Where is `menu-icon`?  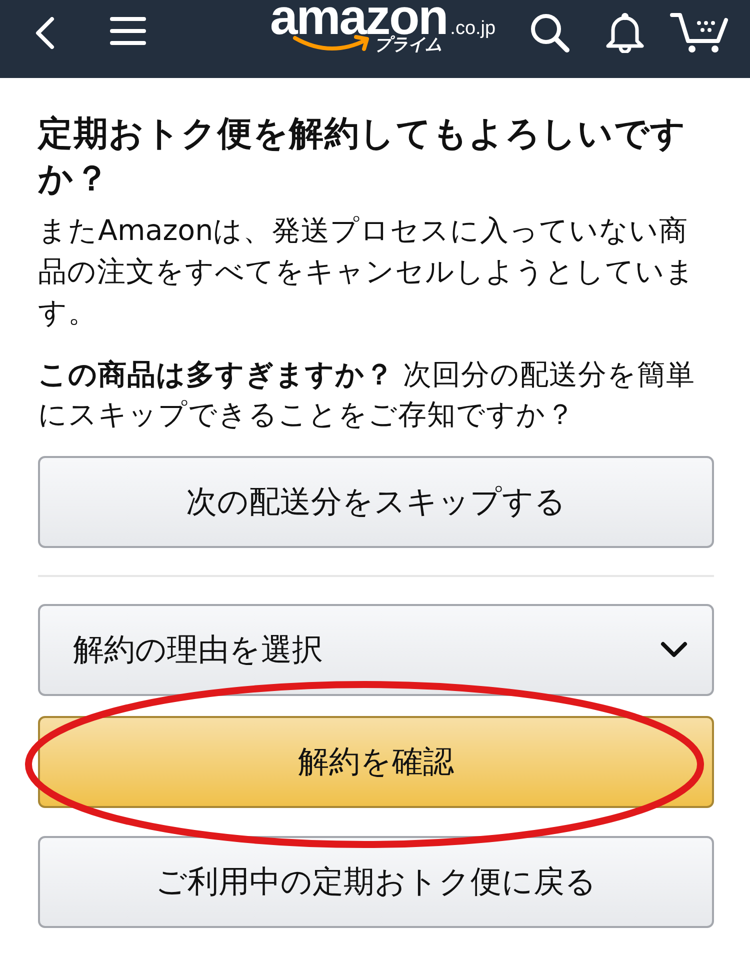 menu-icon is located at coordinates (128, 31).